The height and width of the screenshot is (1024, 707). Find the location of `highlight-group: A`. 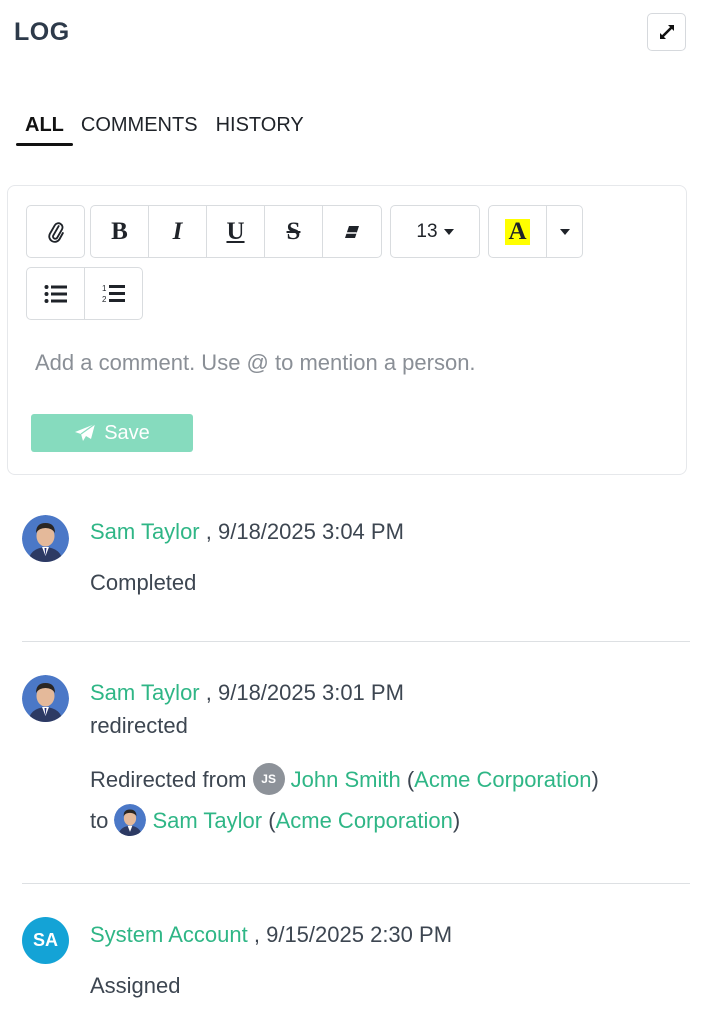

highlight-group: A is located at coordinates (535, 231).